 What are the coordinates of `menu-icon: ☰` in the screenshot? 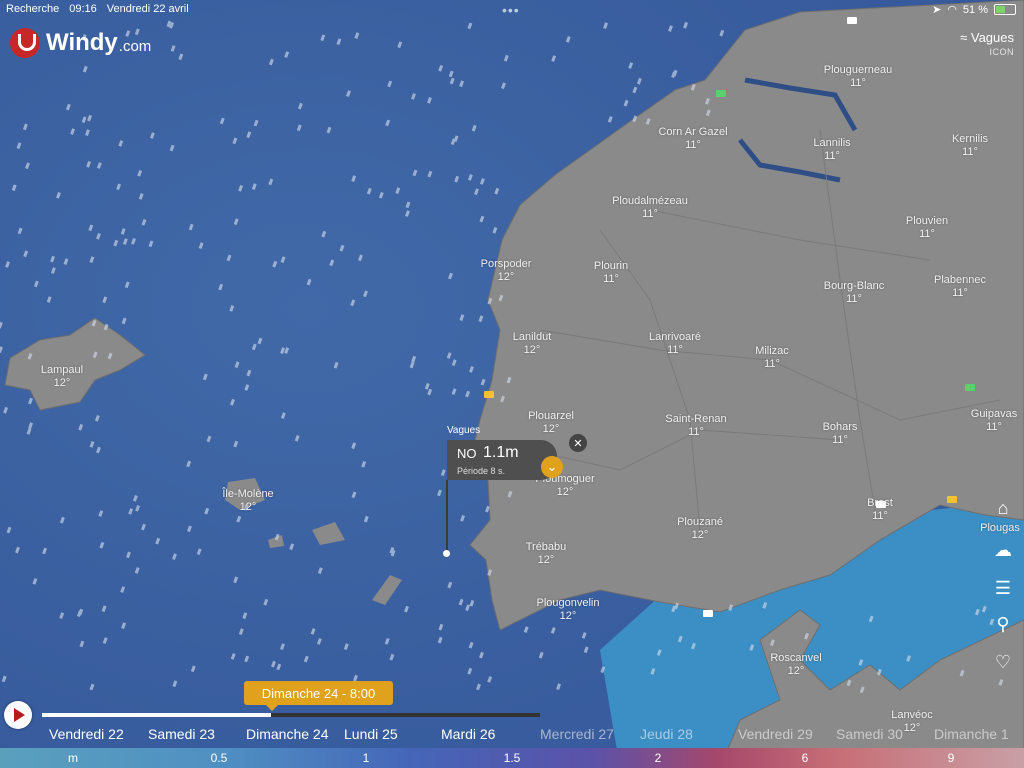 It's located at (1003, 588).